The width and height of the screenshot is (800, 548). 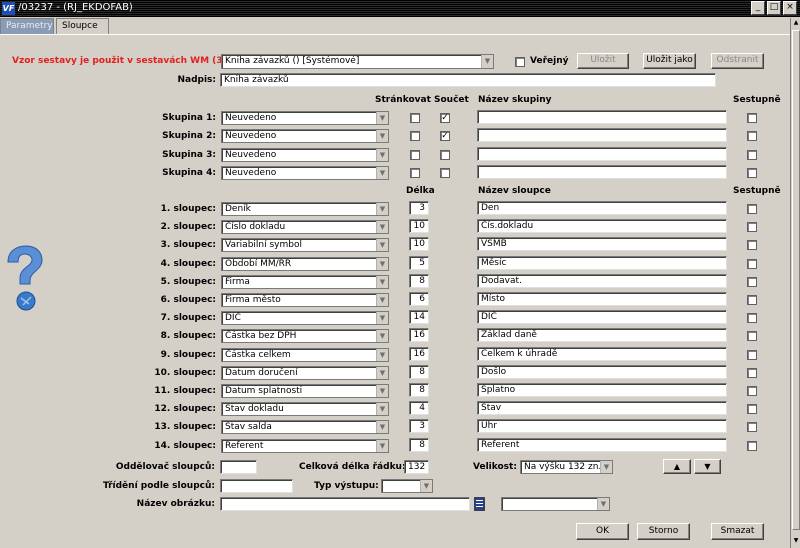 I want to click on output-type-select: ▼, so click(x=407, y=486).